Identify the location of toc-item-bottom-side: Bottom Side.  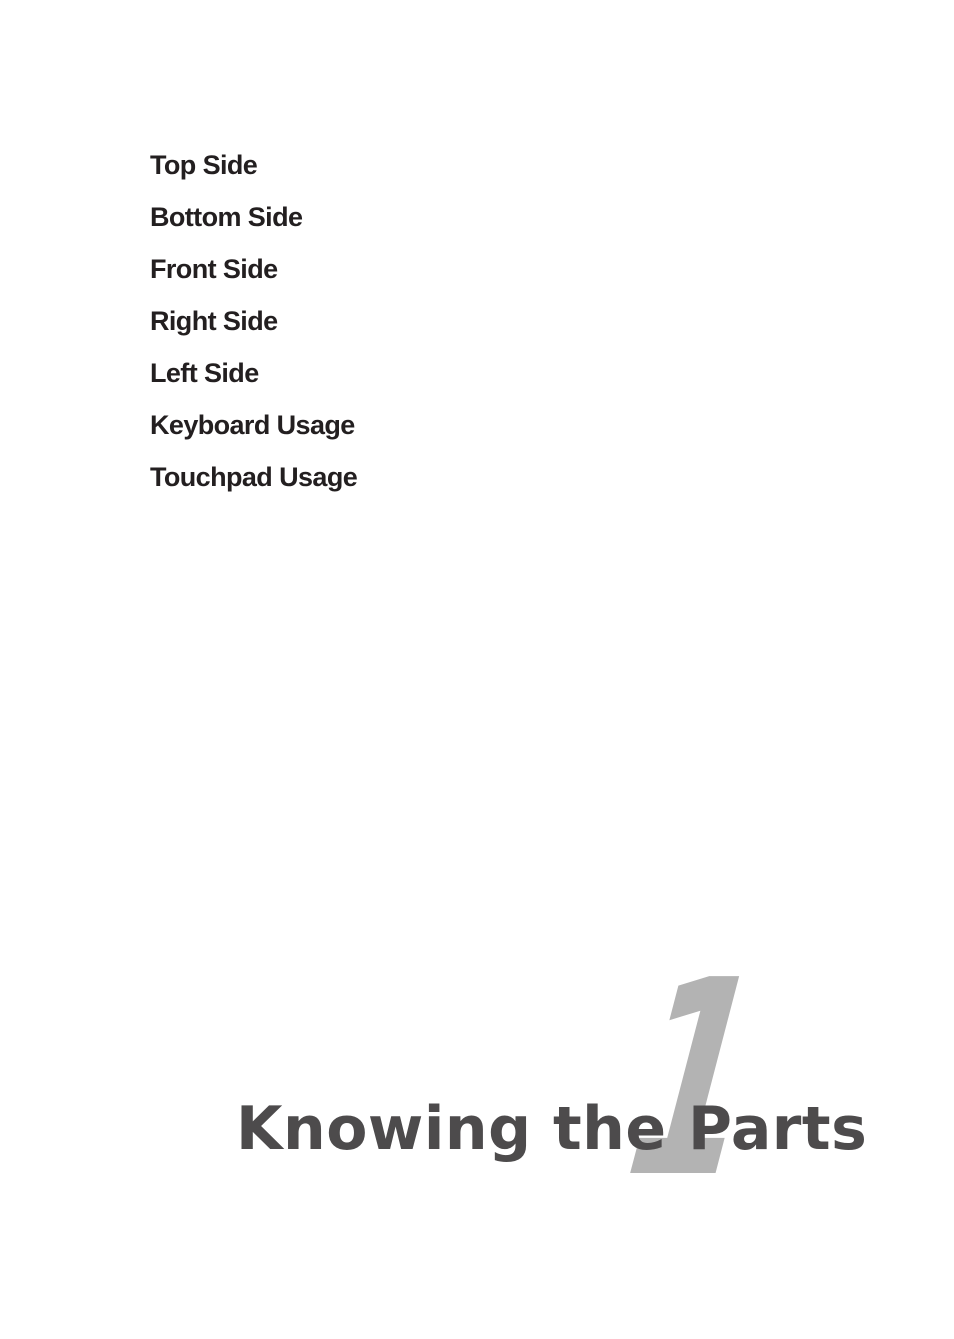
(226, 217).